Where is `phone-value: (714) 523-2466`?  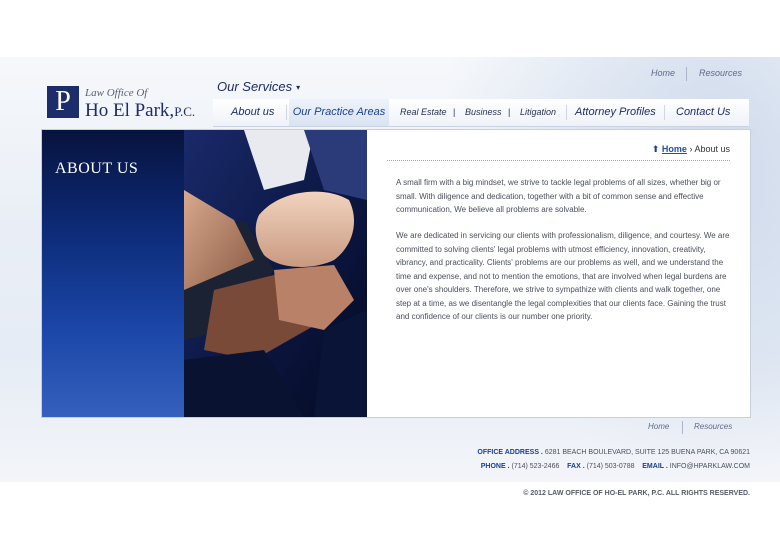
phone-value: (714) 523-2466 is located at coordinates (535, 466).